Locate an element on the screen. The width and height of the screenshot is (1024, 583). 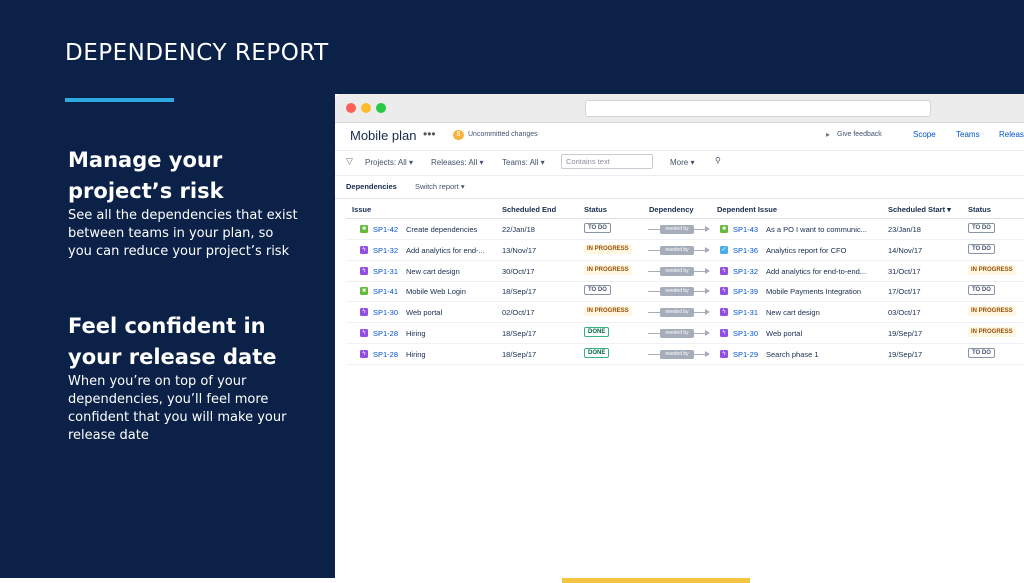
dependent-issue-key-link: SP1-30 is located at coordinates (745, 333).